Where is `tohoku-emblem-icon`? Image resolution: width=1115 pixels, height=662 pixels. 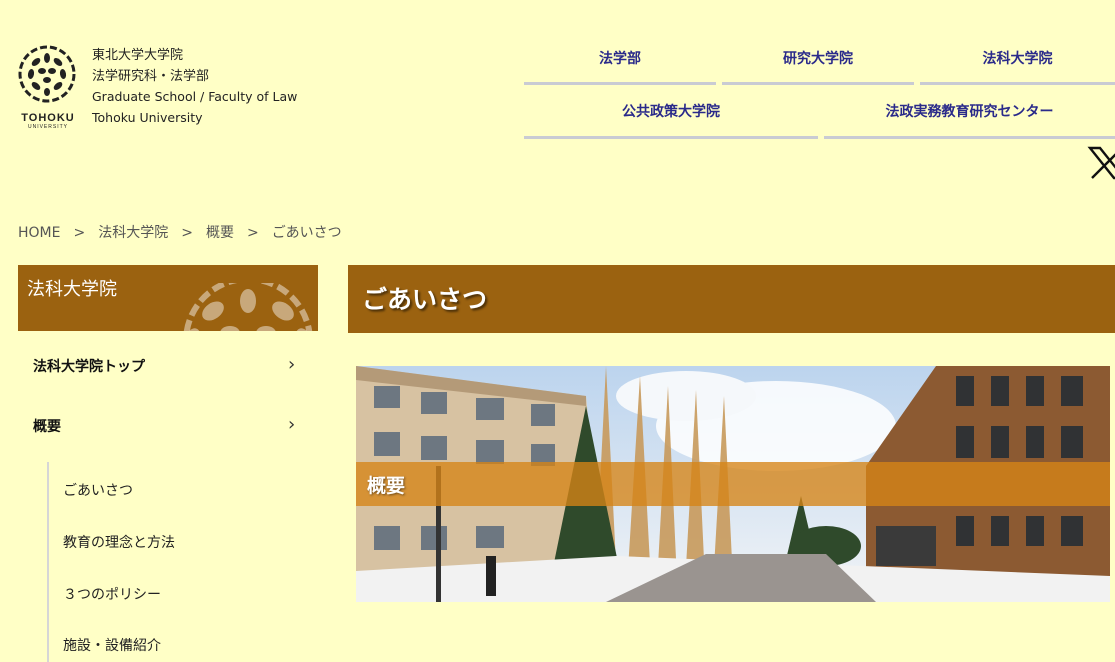 tohoku-emblem-icon is located at coordinates (47, 74).